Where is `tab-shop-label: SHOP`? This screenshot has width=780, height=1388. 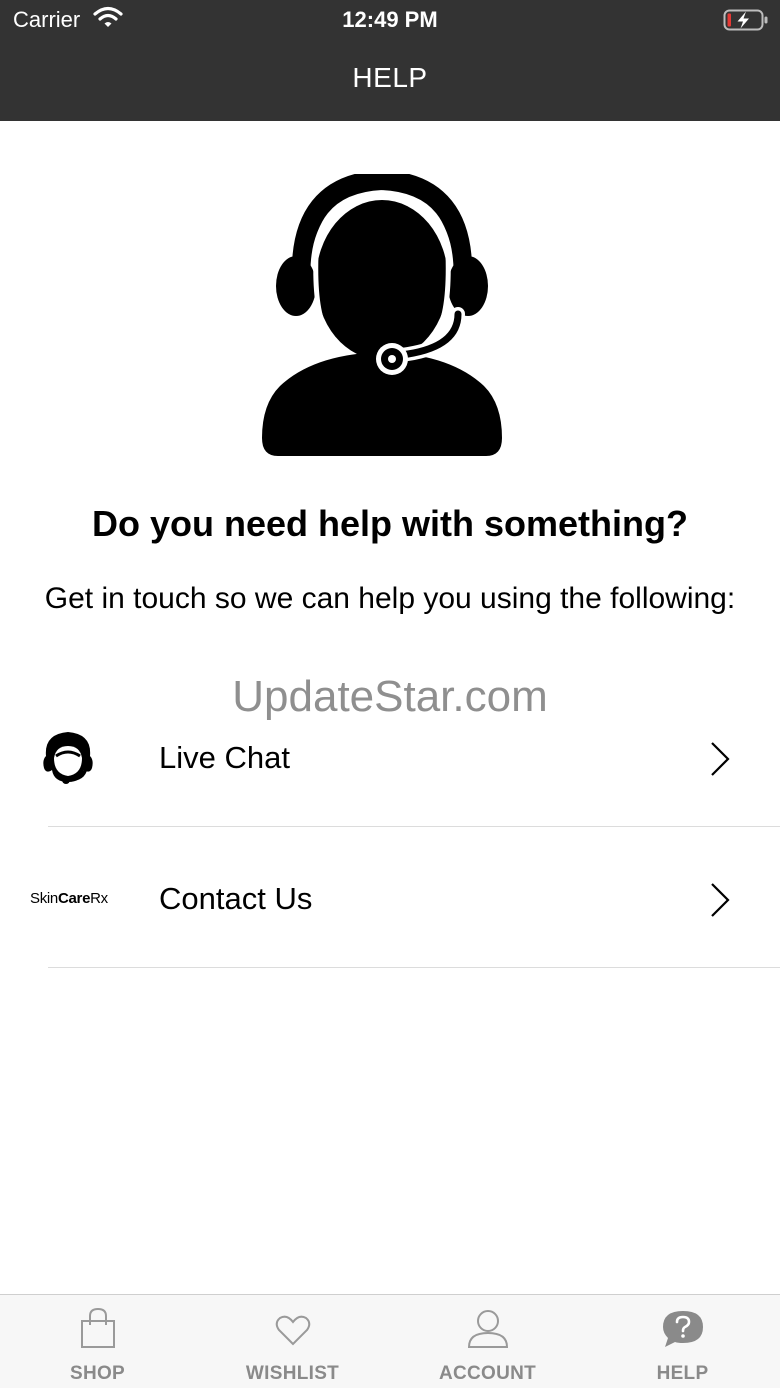
tab-shop-label: SHOP is located at coordinates (97, 1373).